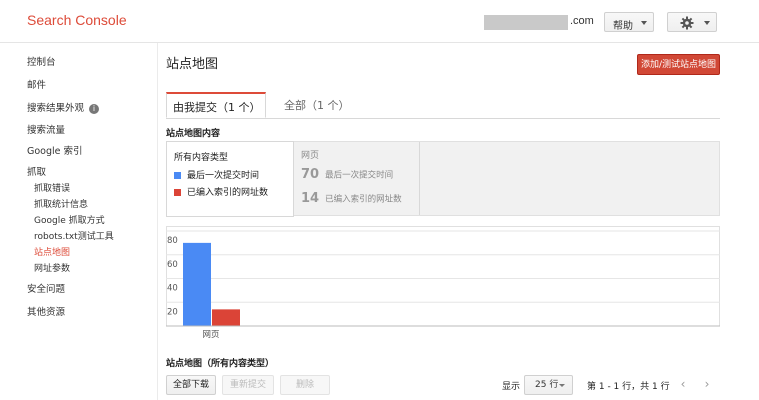  Describe the element at coordinates (443, 386) in the screenshot. I see `table-toolbar: 全部下载 重新提交 删除 显示 25 行 第 1 - 1 行，共 1 行 ‹ ›` at that location.